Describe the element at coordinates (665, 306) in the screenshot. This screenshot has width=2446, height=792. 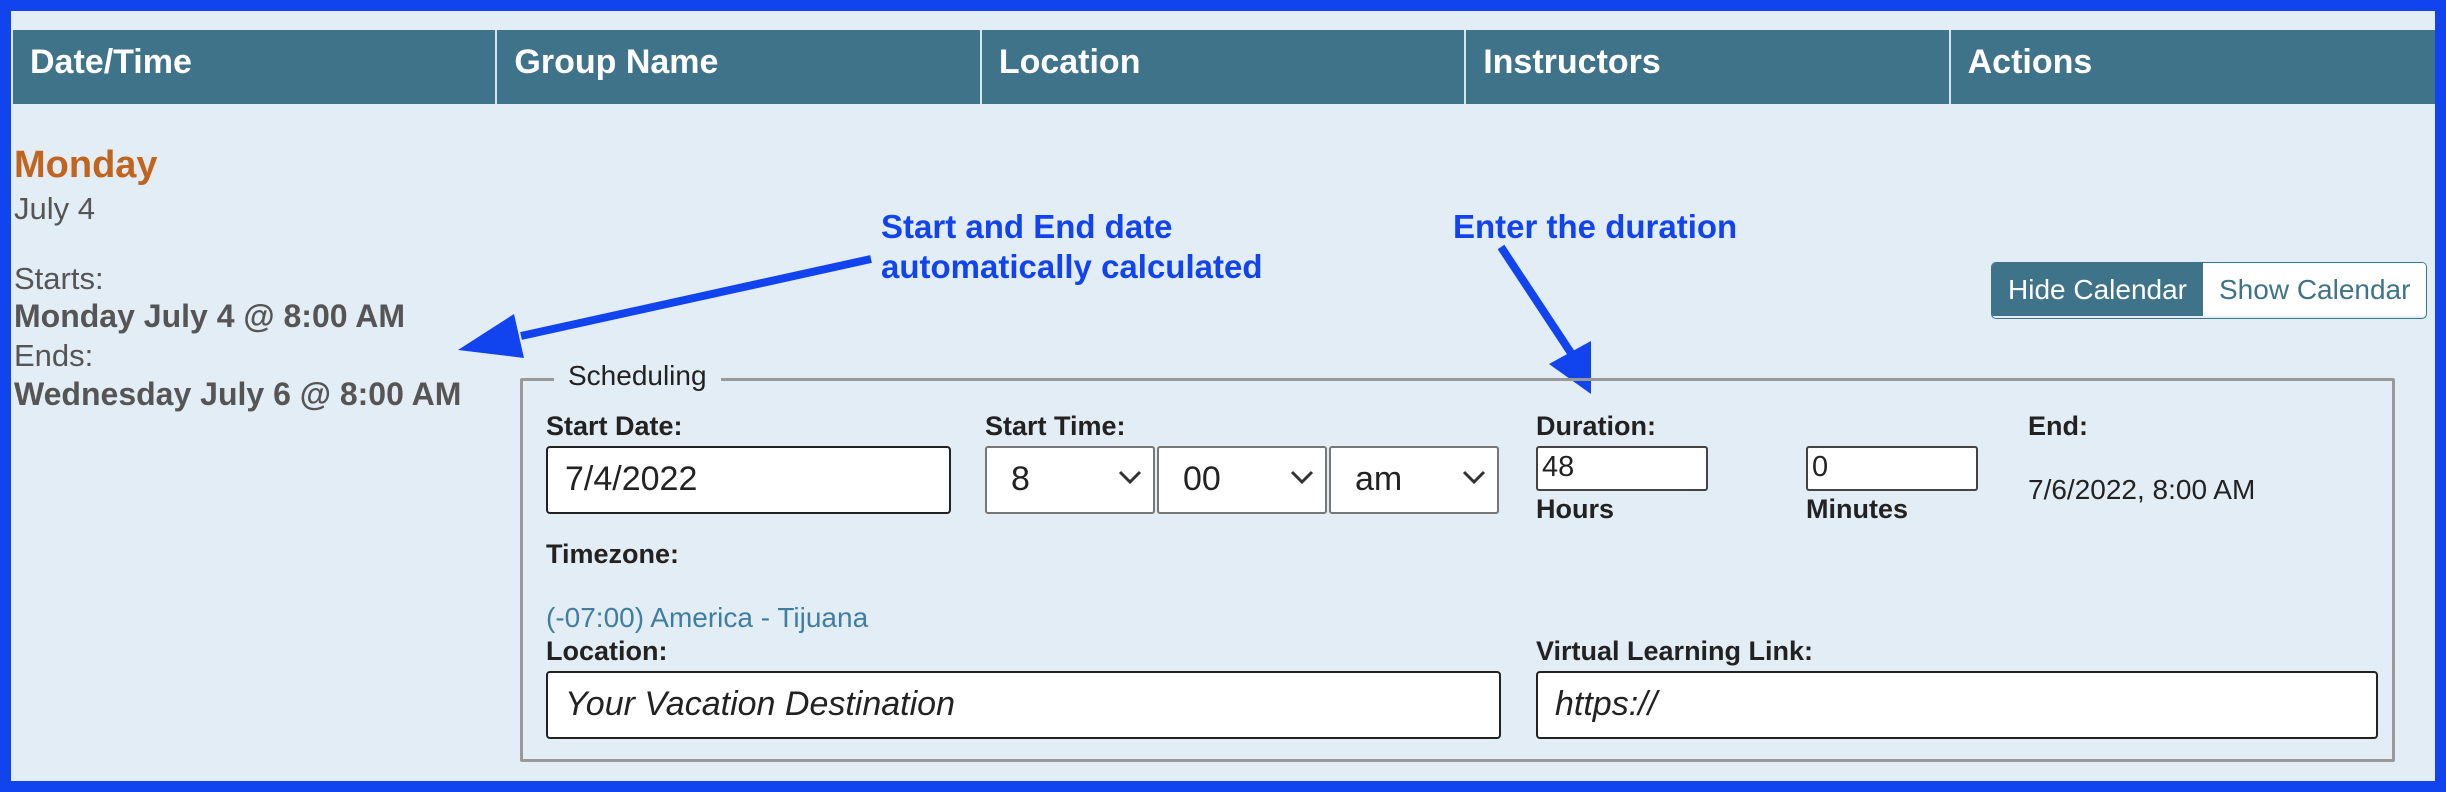
I see `arrow-to-dates` at that location.